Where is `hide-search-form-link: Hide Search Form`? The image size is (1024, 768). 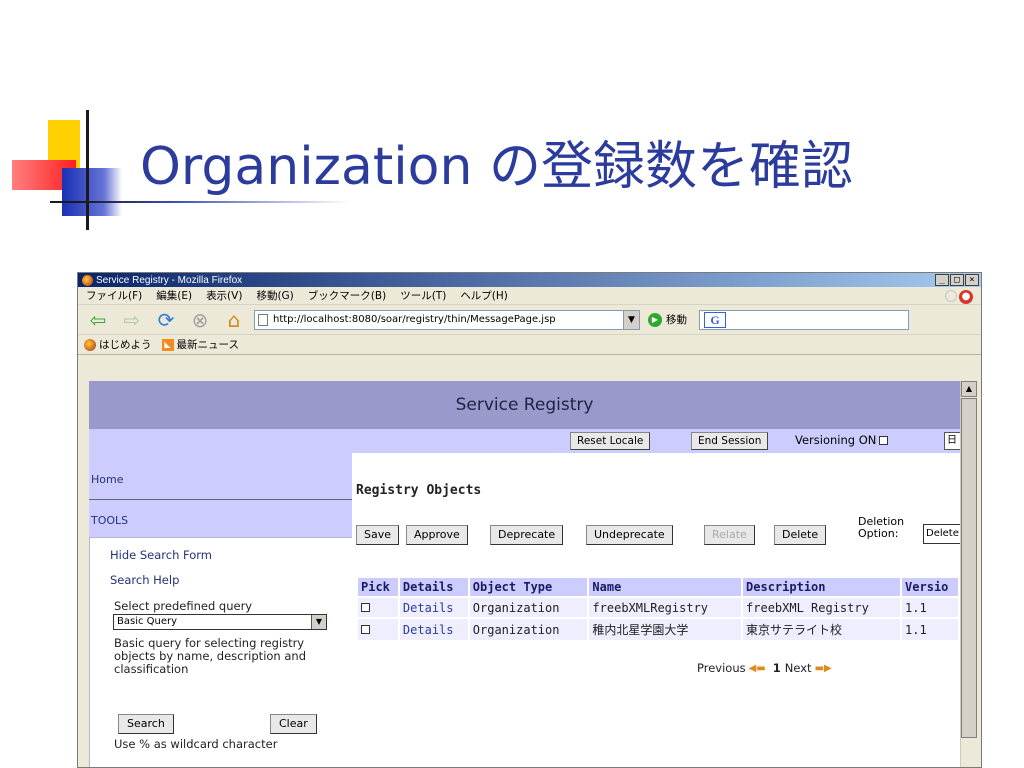 hide-search-form-link: Hide Search Form is located at coordinates (161, 555).